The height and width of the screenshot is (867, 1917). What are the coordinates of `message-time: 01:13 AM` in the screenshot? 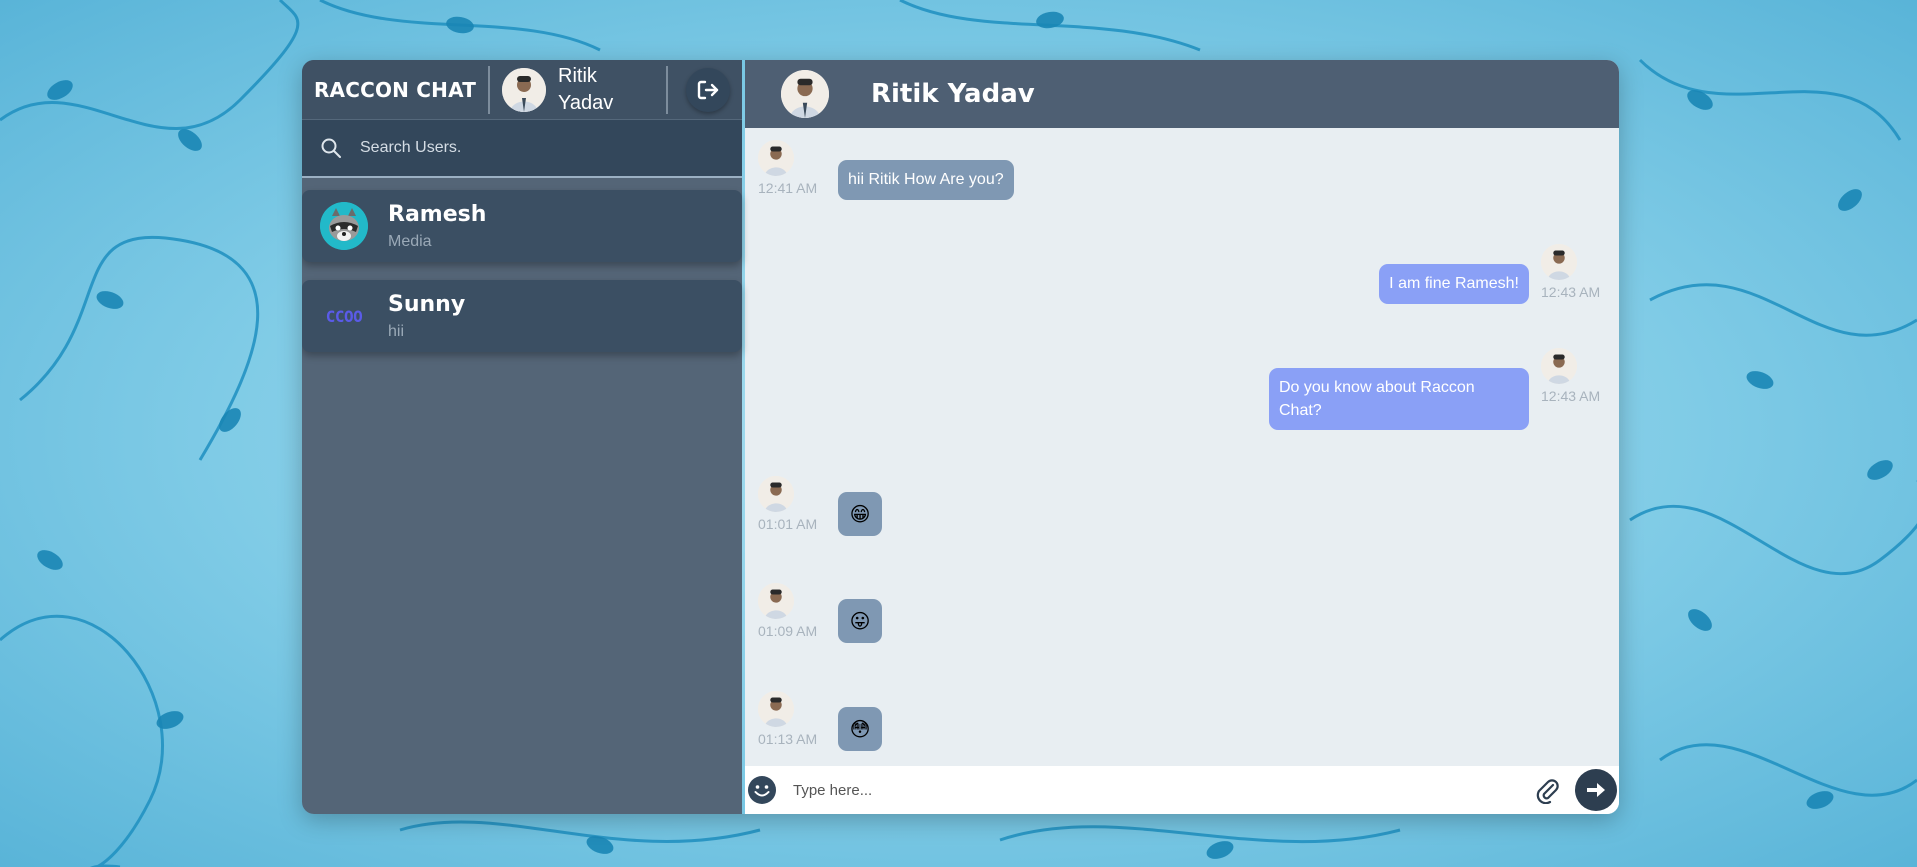 It's located at (788, 739).